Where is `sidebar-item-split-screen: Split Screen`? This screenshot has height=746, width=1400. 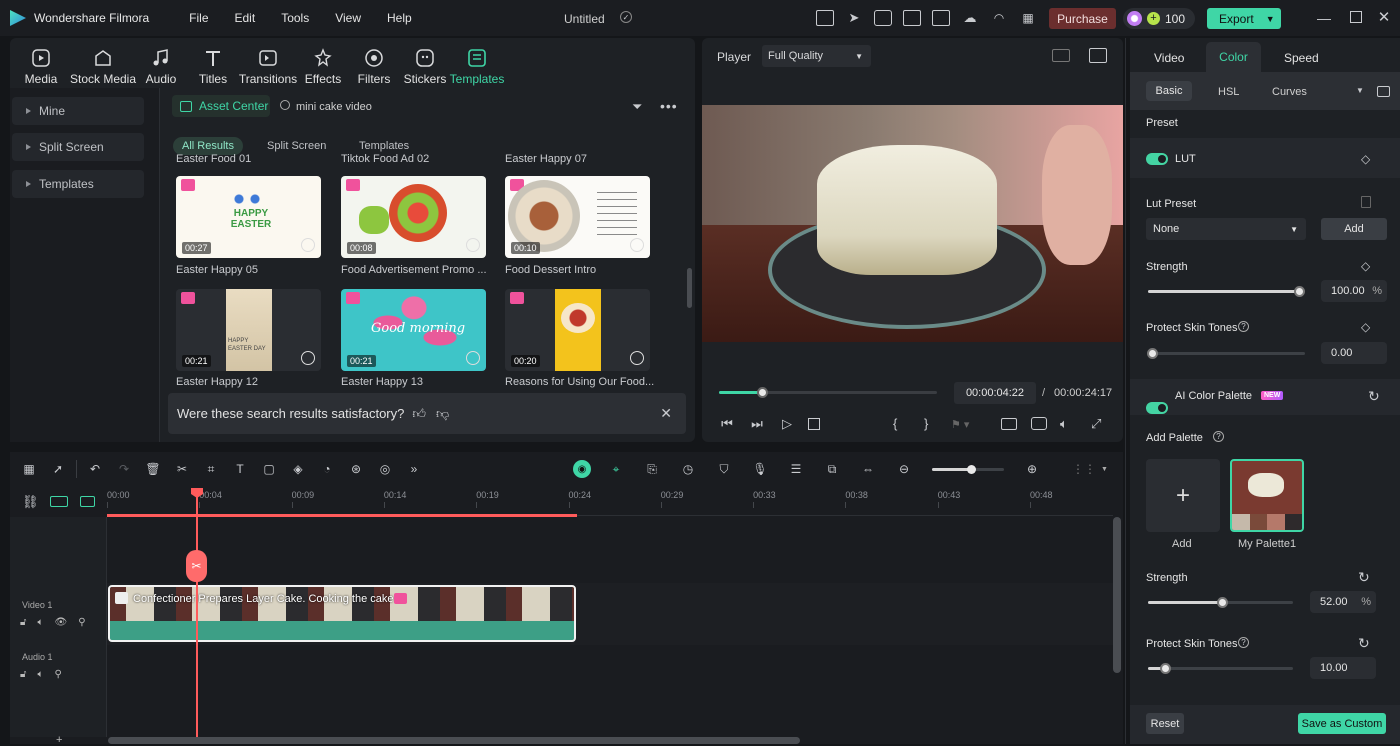
sidebar-item-split-screen: Split Screen is located at coordinates (78, 147).